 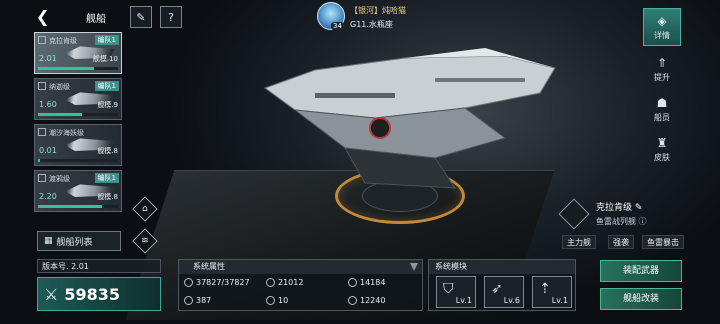 What do you see at coordinates (378, 10) in the screenshot?
I see `commander-name: 【银河】炖哈猫` at bounding box center [378, 10].